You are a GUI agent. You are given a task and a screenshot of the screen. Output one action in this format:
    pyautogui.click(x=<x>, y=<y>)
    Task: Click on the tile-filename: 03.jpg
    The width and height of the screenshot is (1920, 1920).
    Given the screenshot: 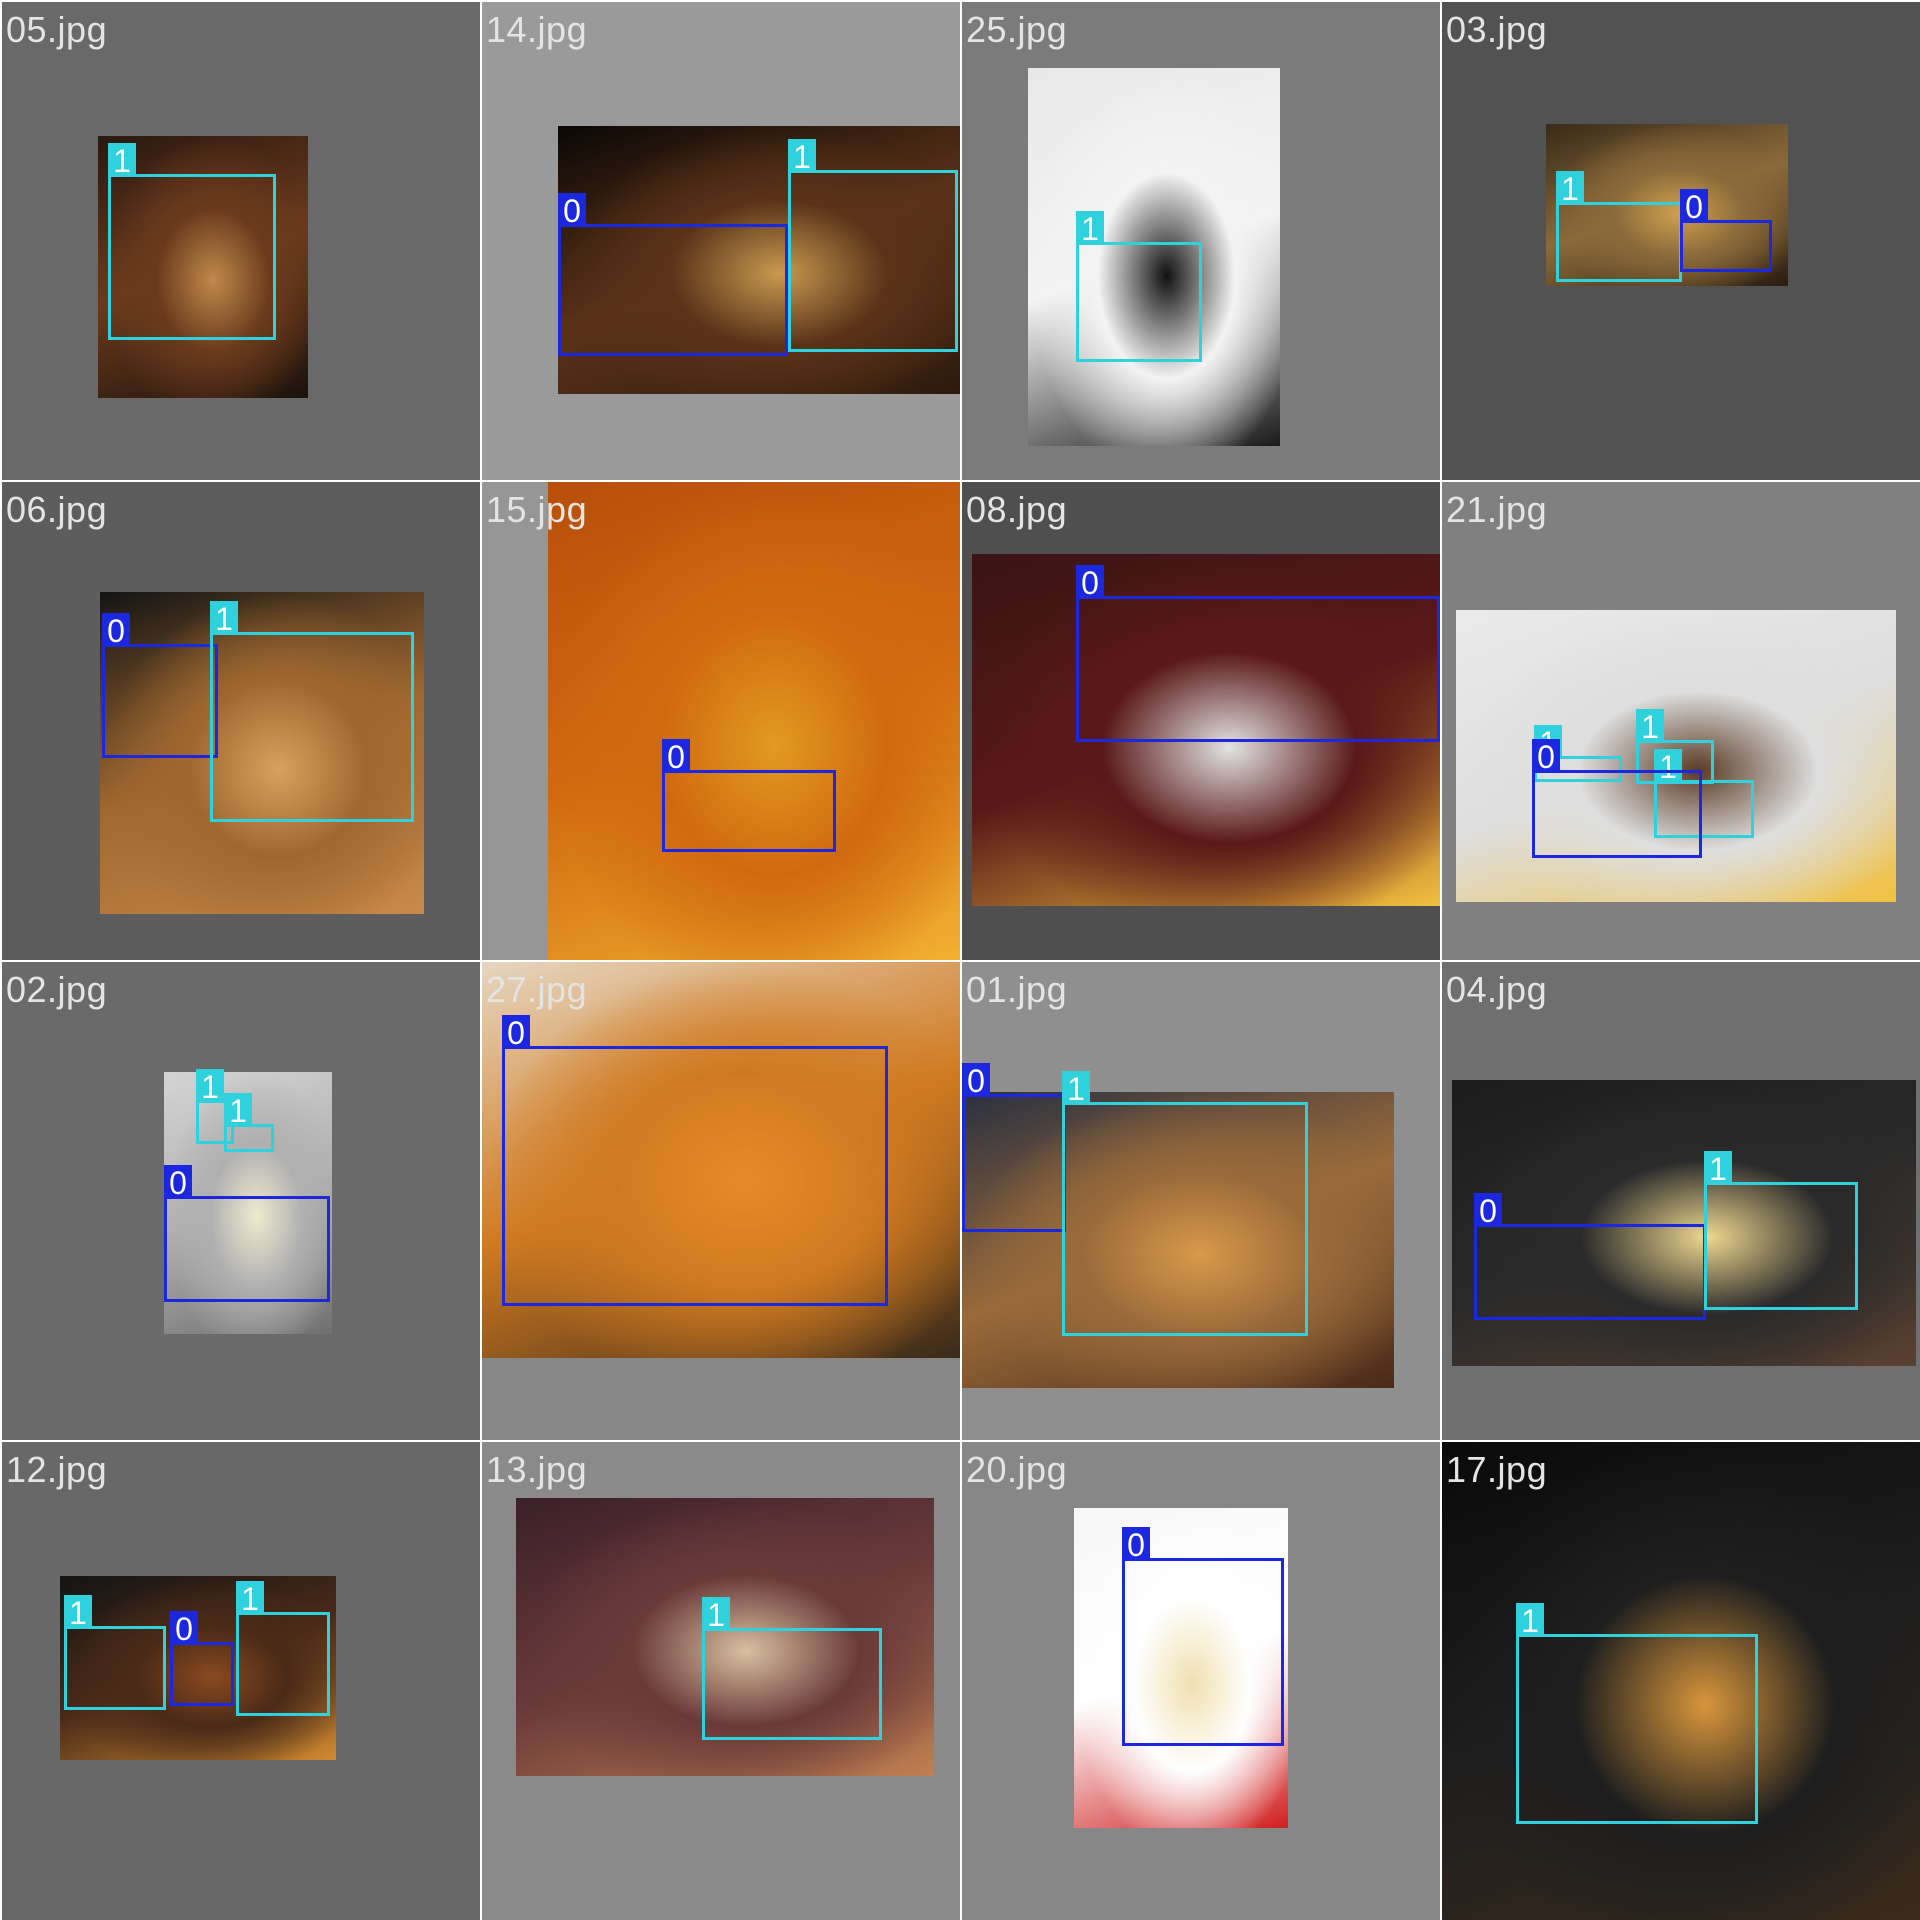 What is the action you would take?
    pyautogui.click(x=1497, y=29)
    